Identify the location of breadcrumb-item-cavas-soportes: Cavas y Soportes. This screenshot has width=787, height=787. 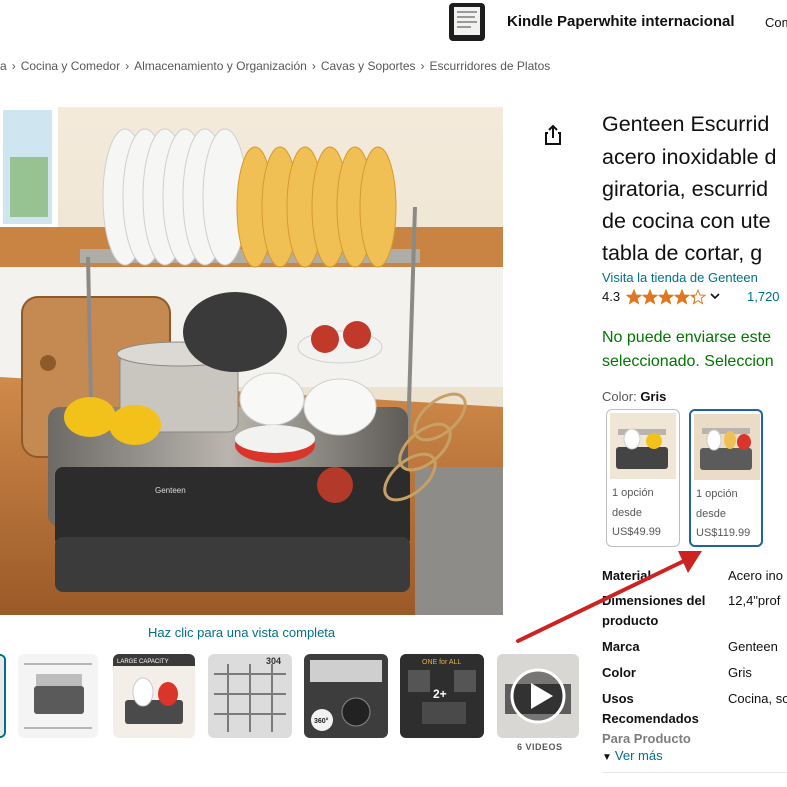
(368, 66).